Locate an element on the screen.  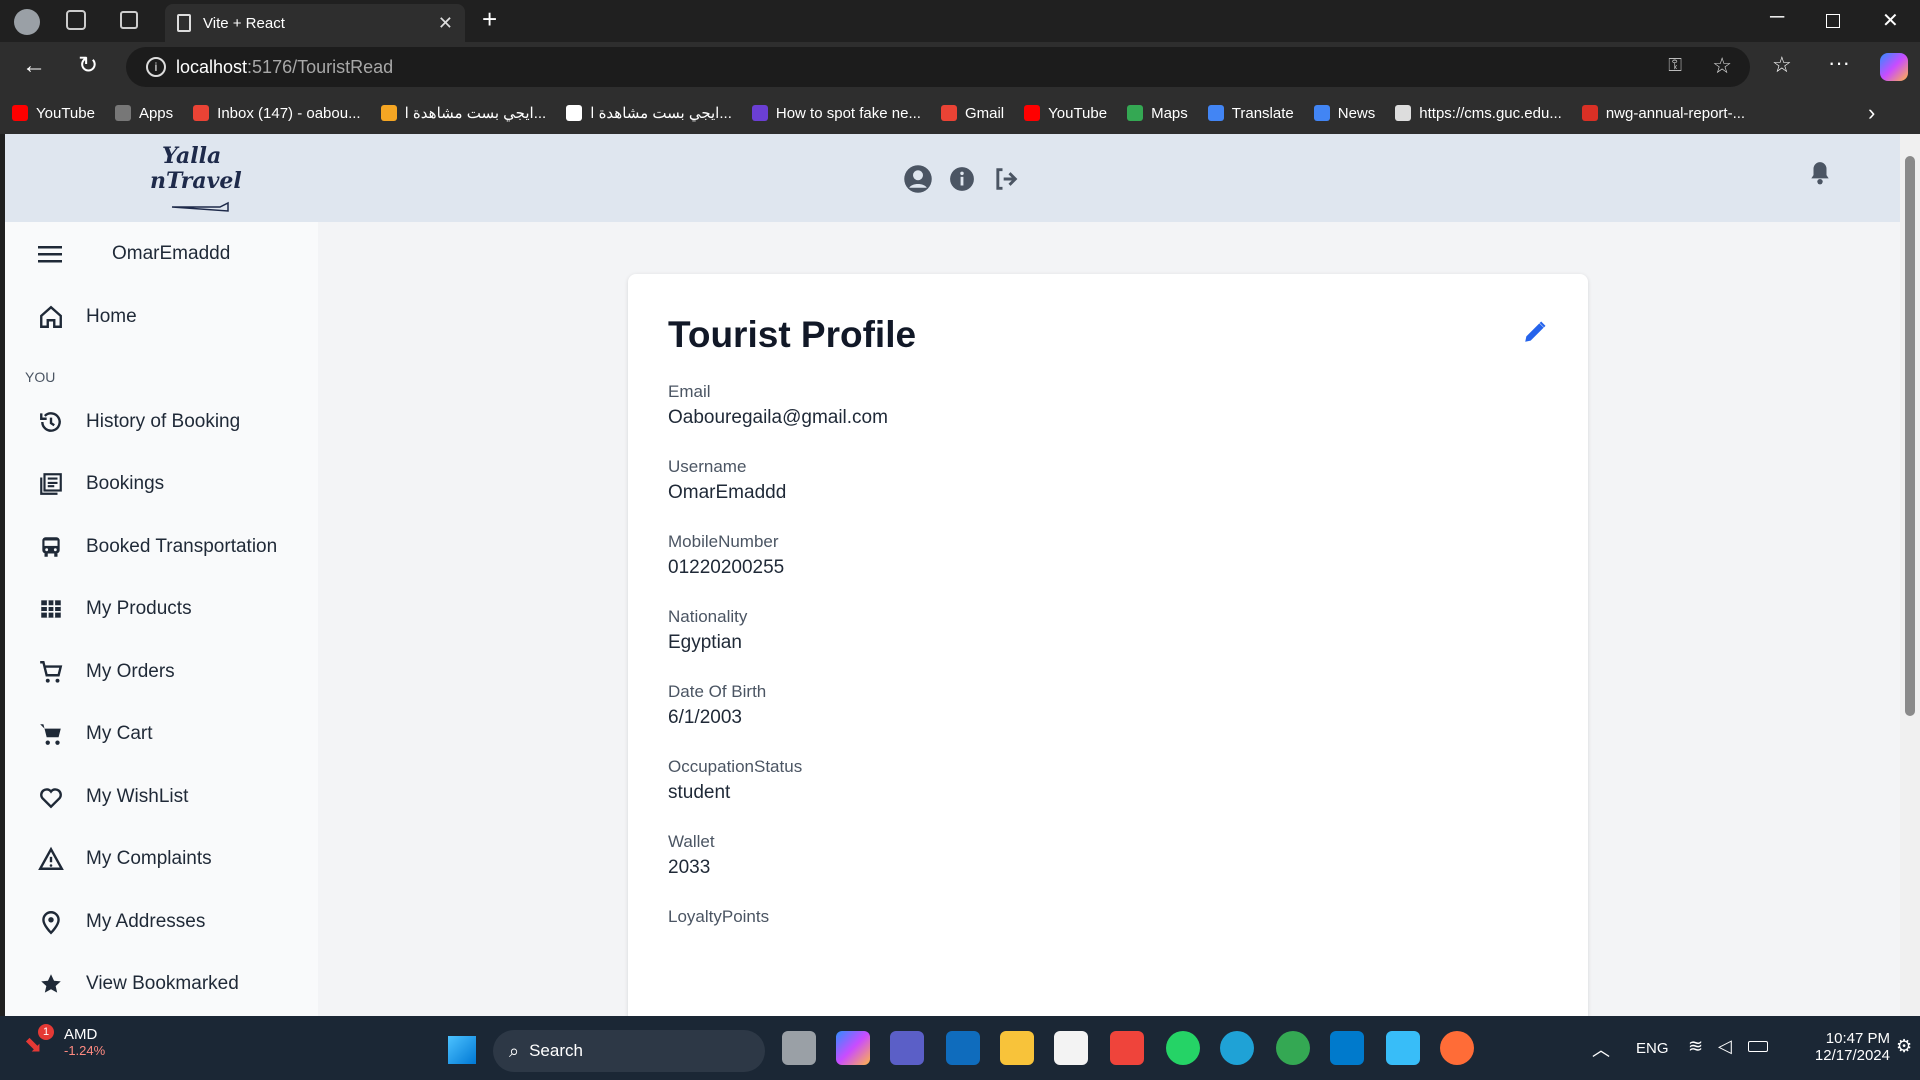
chrome-icon is located at coordinates (1293, 1048).